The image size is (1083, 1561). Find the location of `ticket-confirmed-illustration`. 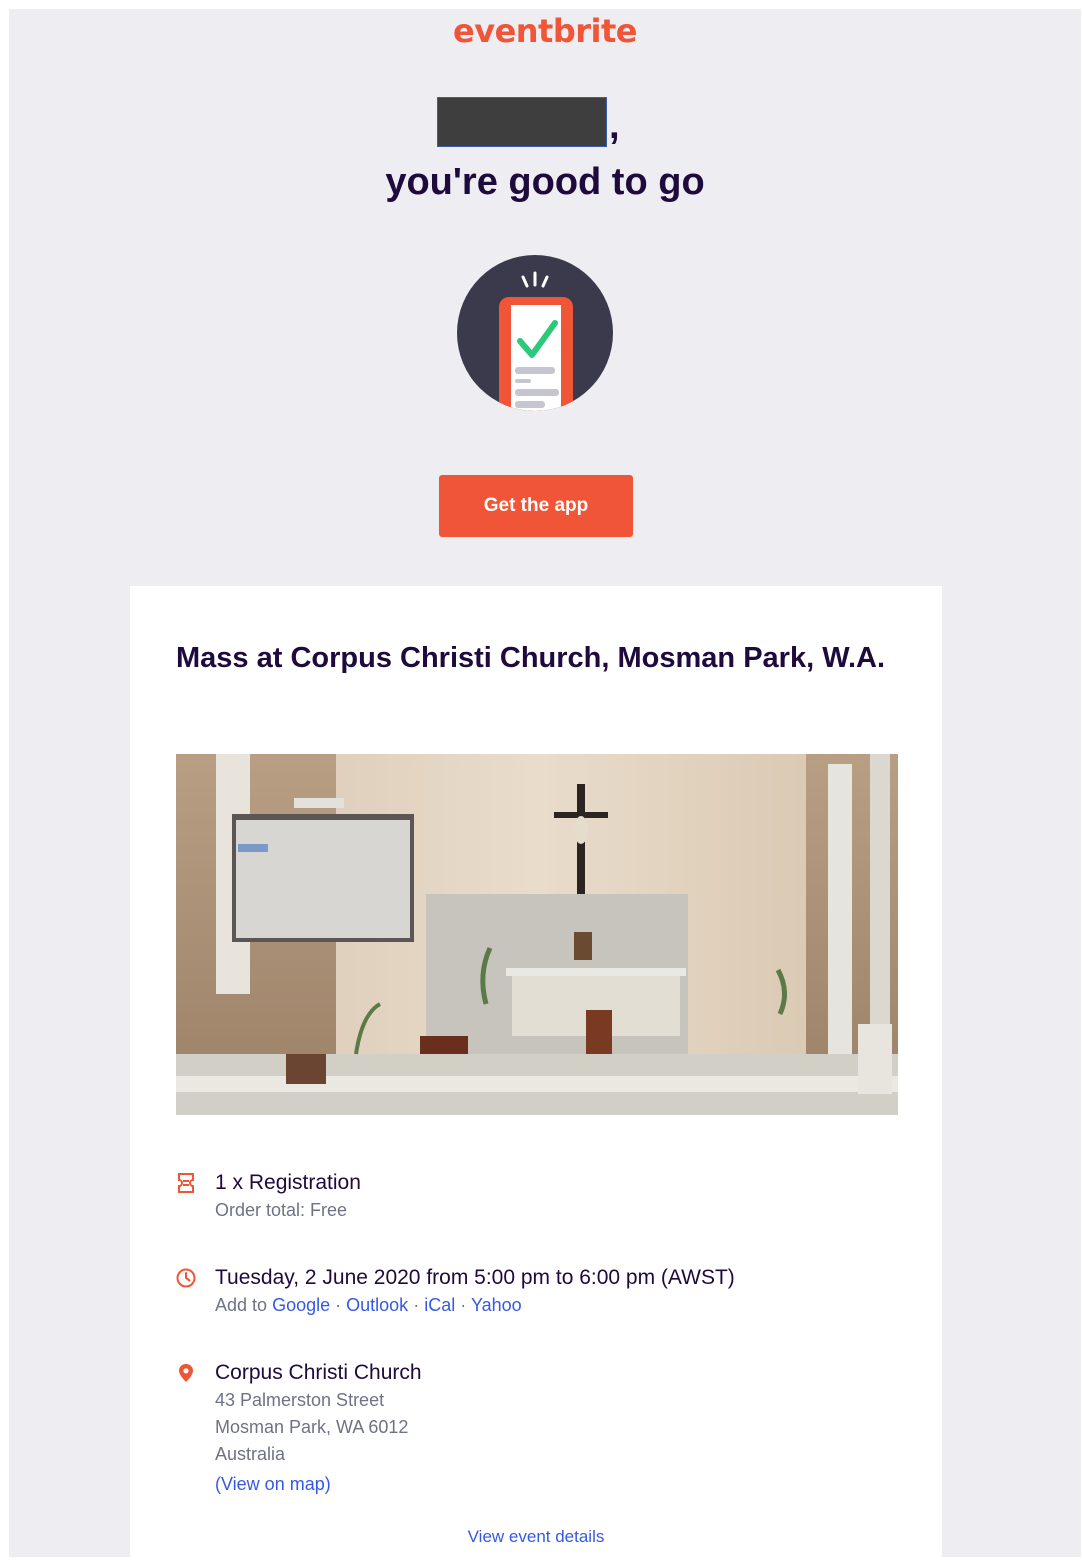

ticket-confirmed-illustration is located at coordinates (535, 333).